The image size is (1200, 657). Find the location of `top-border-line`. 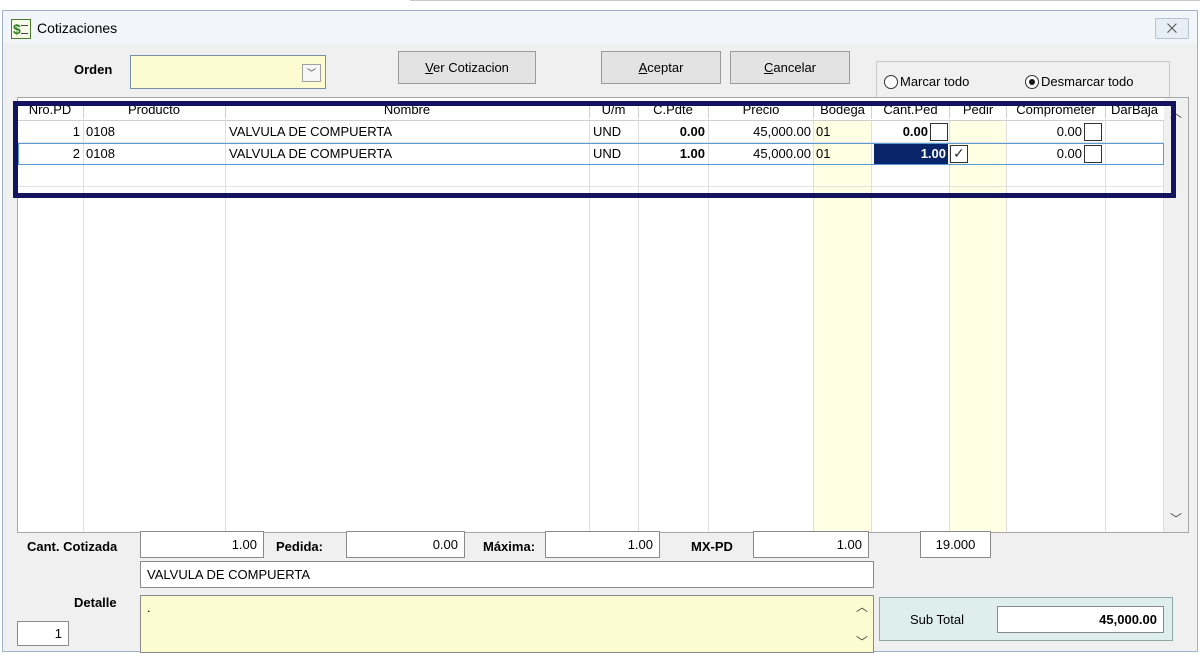

top-border-line is located at coordinates (805, 0).